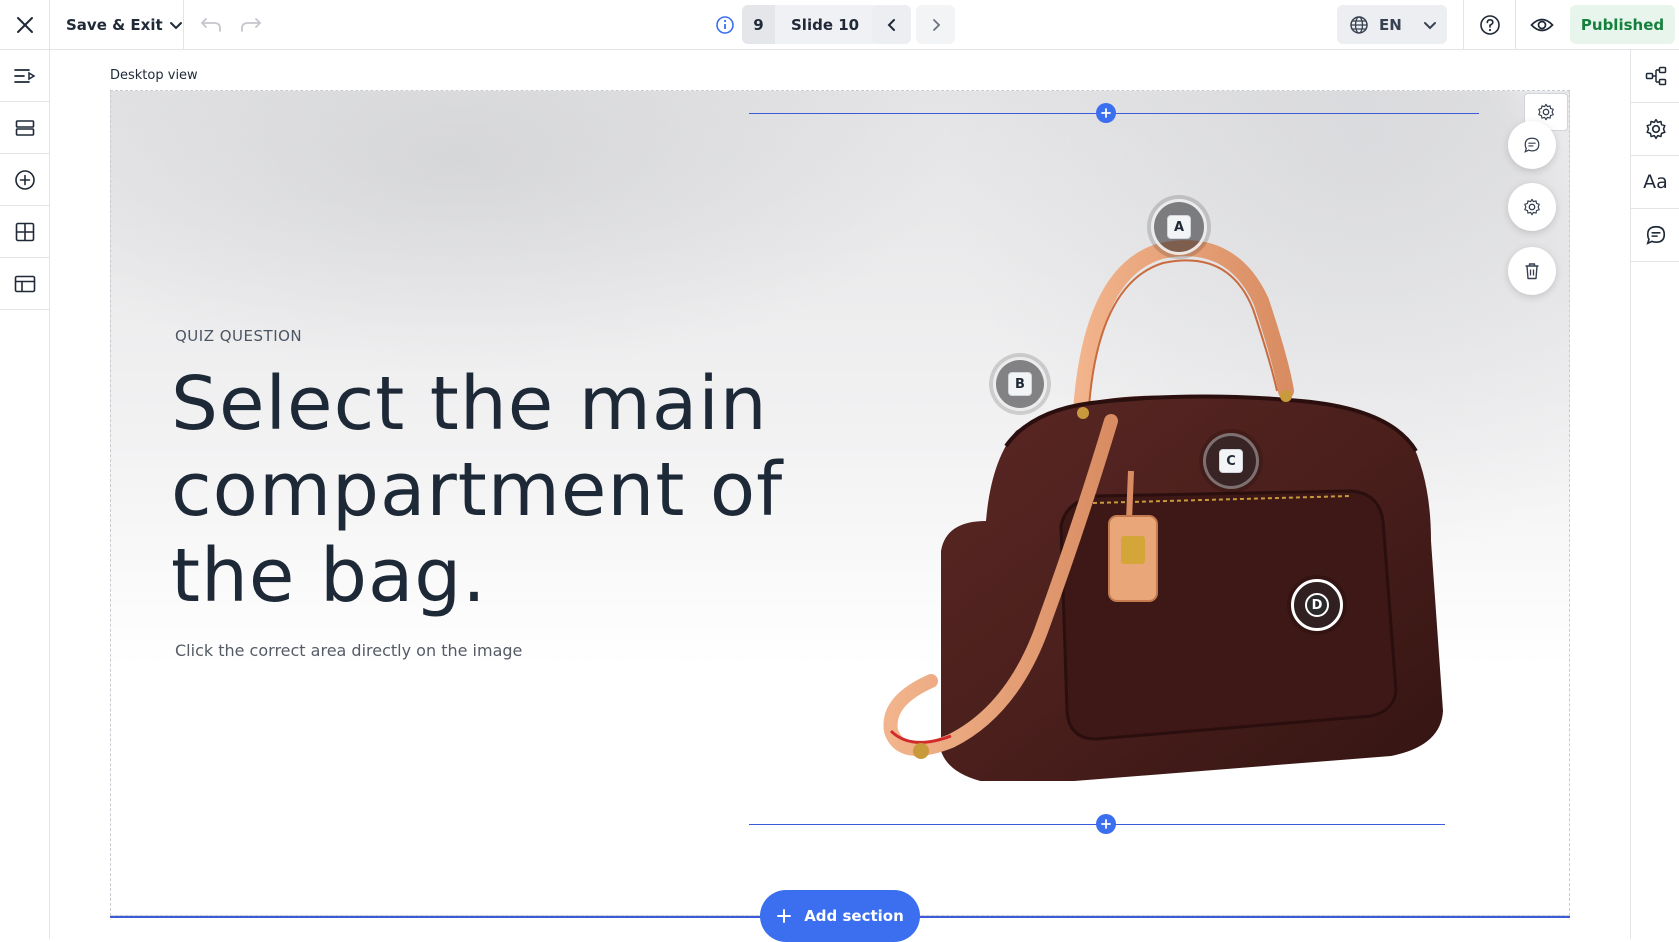 Image resolution: width=1679 pixels, height=942 pixels. I want to click on preview-button, so click(1541, 24).